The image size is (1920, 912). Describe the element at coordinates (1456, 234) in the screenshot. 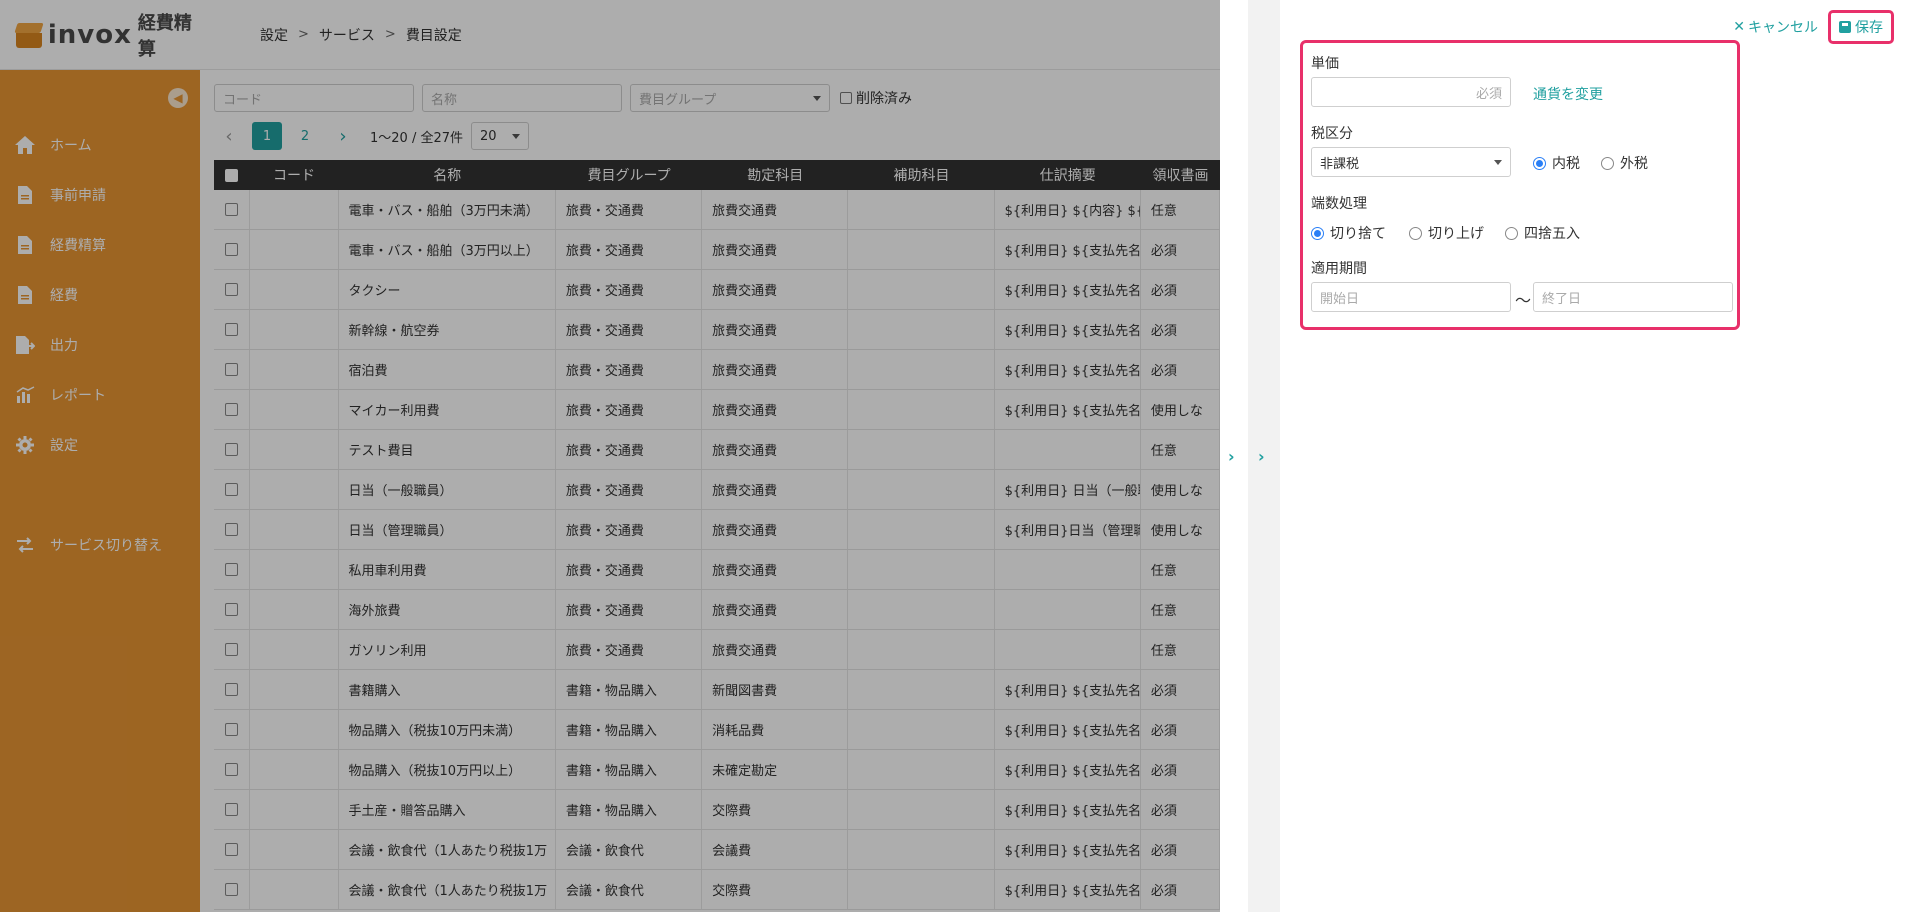

I see `rounding-ceil-label: 切り上げ` at that location.